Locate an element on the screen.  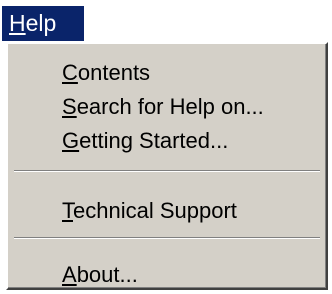
menu-item-technical-support-mnemonic: T is located at coordinates (67, 210).